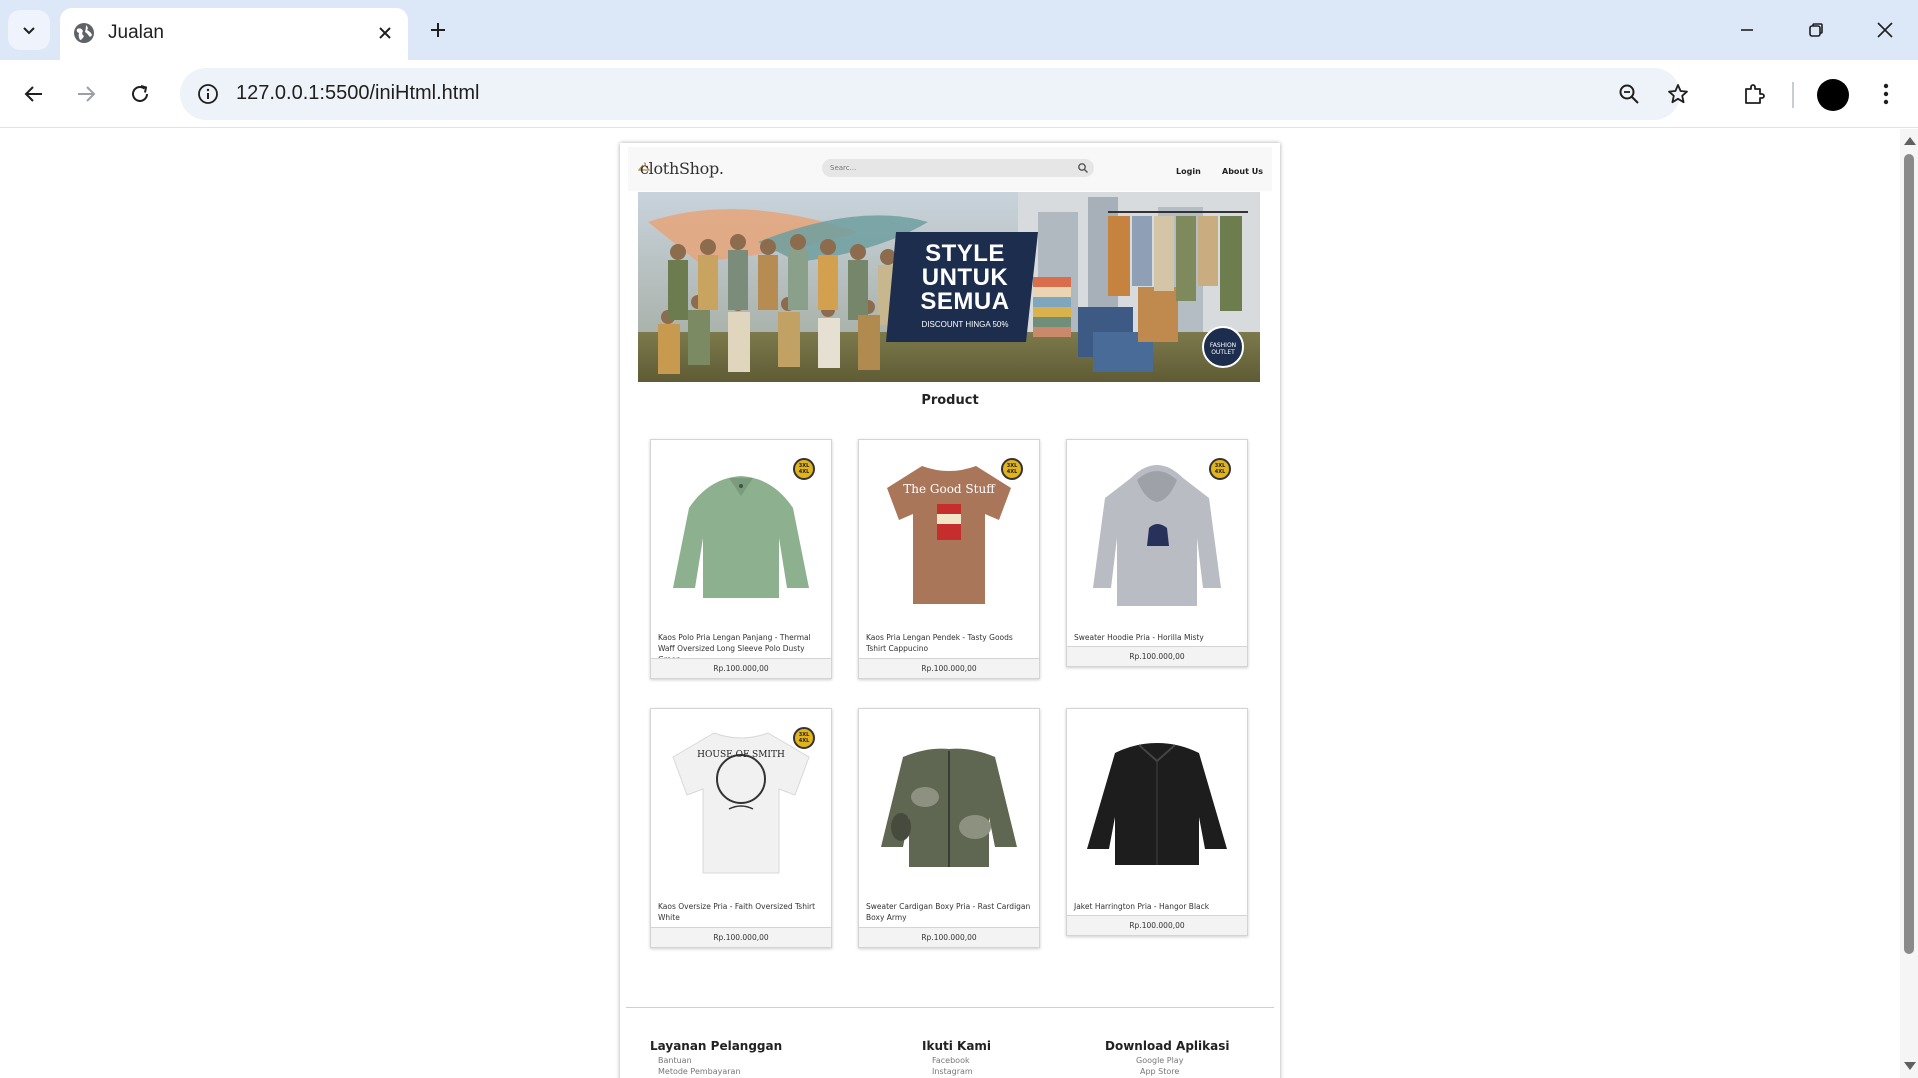 The width and height of the screenshot is (1918, 1078). Describe the element at coordinates (1833, 95) in the screenshot. I see `profile-avatar` at that location.